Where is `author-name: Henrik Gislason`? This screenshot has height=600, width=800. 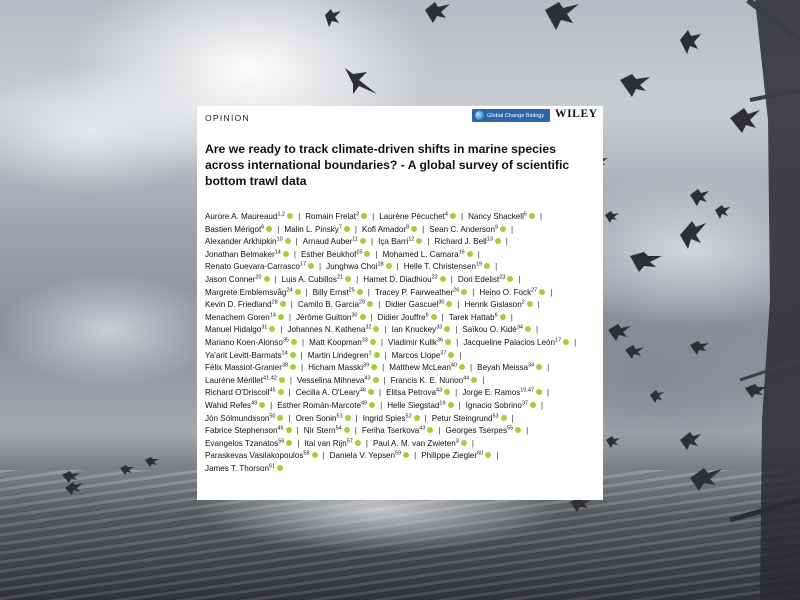
author-name: Henrik Gislason is located at coordinates (493, 304).